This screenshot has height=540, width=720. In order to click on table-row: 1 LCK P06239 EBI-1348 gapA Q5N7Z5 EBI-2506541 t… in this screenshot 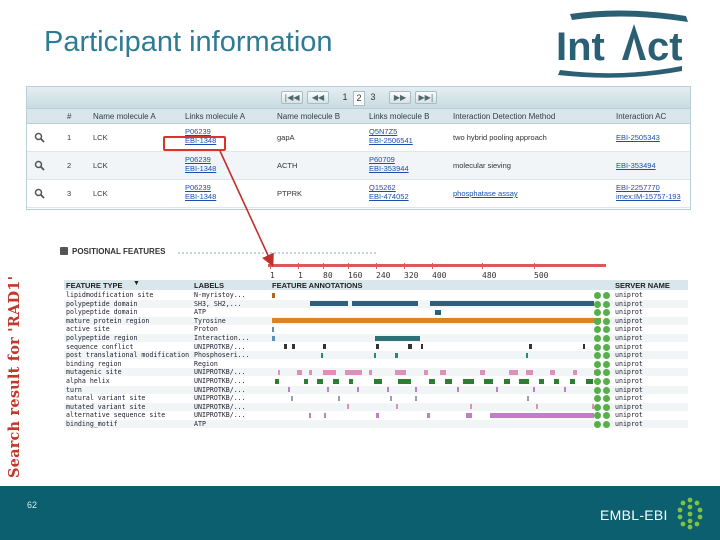, I will do `click(358, 138)`.